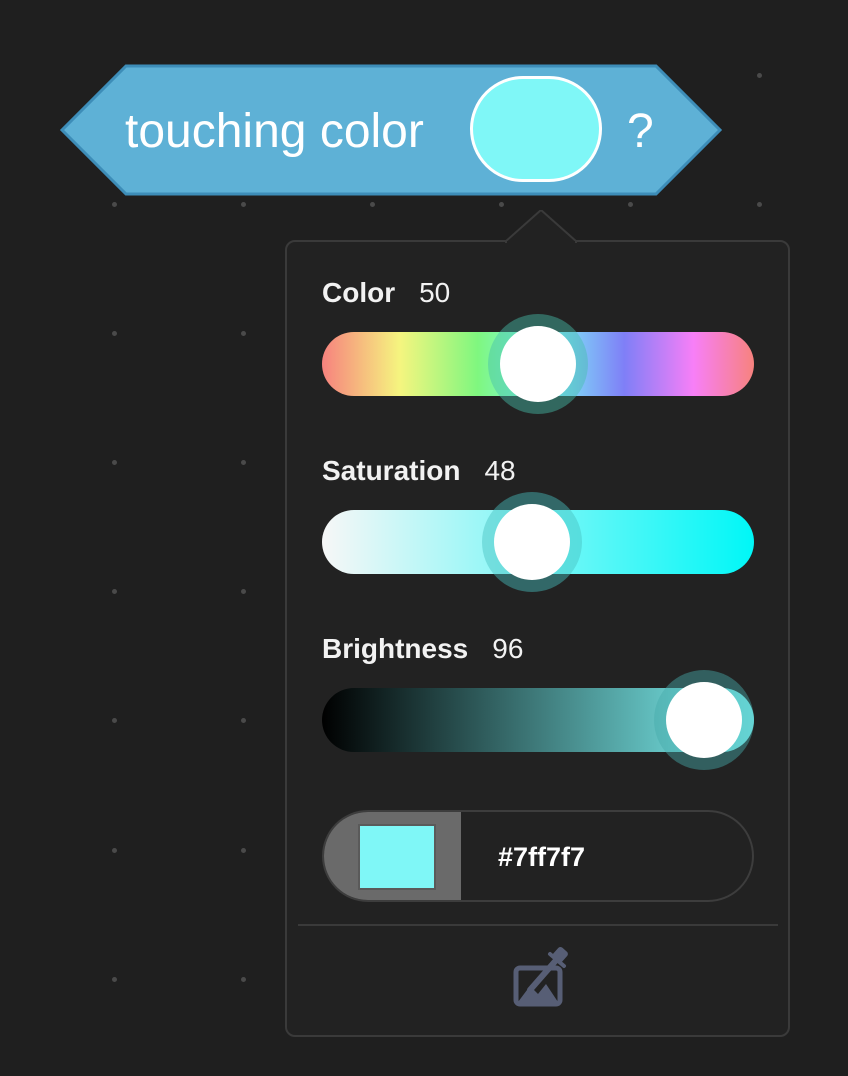 The height and width of the screenshot is (1076, 848). I want to click on saturation-slider-handle, so click(532, 542).